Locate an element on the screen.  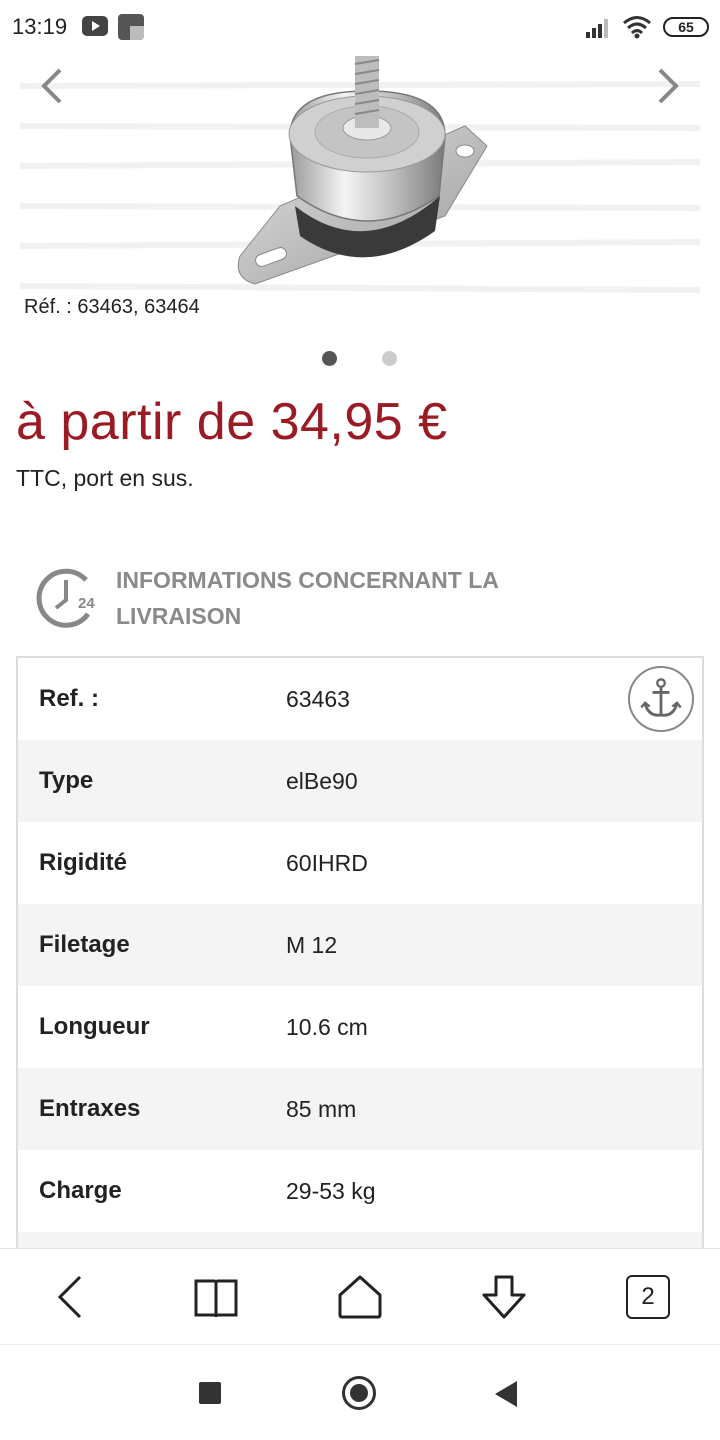
download-icon is located at coordinates (504, 1297).